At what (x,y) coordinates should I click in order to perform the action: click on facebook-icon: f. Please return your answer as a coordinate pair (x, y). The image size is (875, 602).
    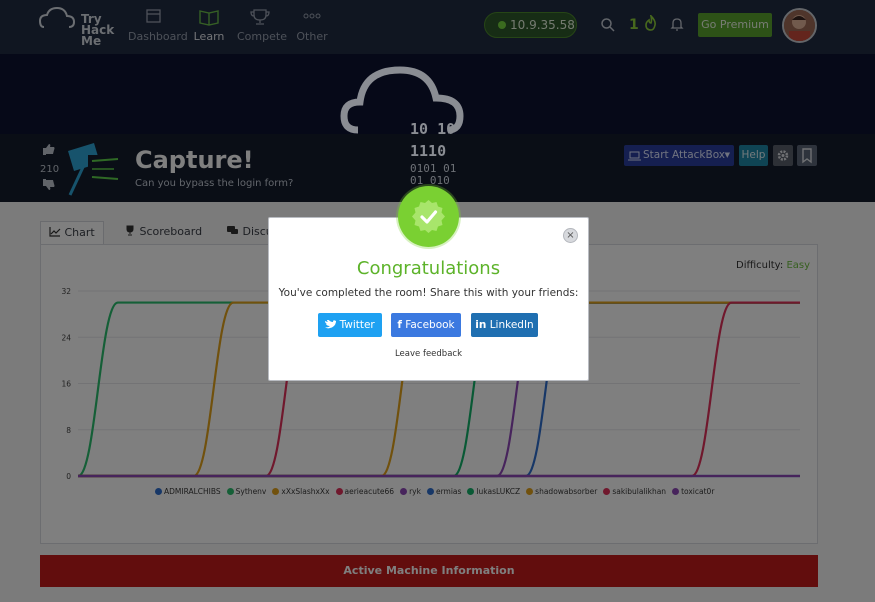
    Looking at the image, I should click on (399, 325).